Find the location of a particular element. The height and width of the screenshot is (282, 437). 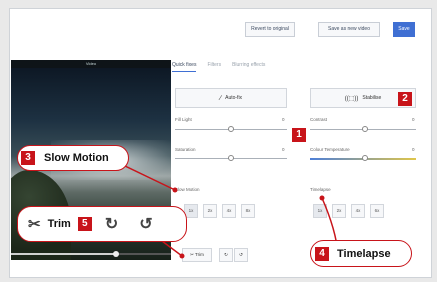

slow-motion-dot is located at coordinates (175, 190).